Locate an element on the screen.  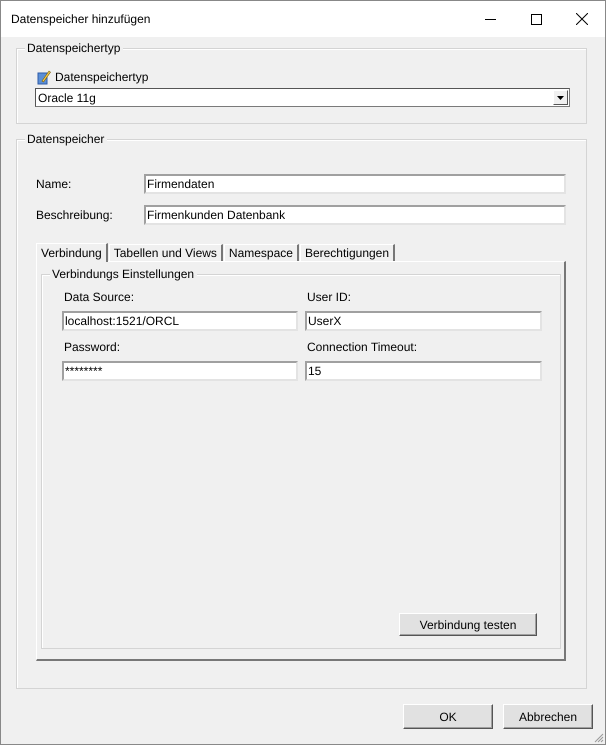
window-title: Datenspeicher hinzufügen is located at coordinates (81, 19).